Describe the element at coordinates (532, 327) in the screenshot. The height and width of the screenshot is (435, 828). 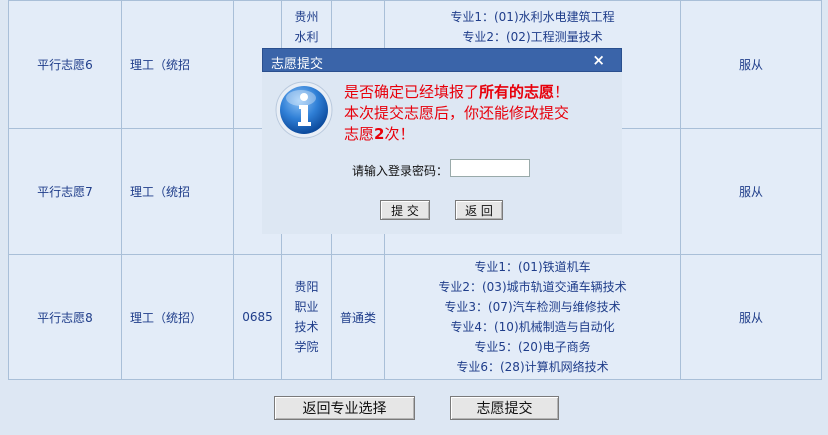
I see `major-item: 专业4：(10)机械制造与自动化` at that location.